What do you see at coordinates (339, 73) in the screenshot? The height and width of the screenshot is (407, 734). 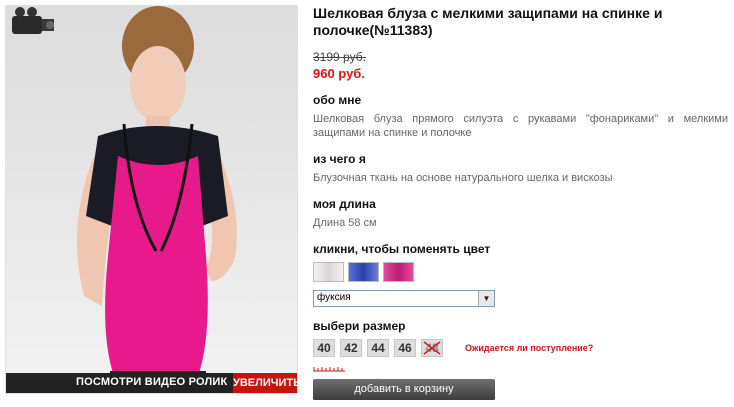 I see `new-price: 960 руб.` at bounding box center [339, 73].